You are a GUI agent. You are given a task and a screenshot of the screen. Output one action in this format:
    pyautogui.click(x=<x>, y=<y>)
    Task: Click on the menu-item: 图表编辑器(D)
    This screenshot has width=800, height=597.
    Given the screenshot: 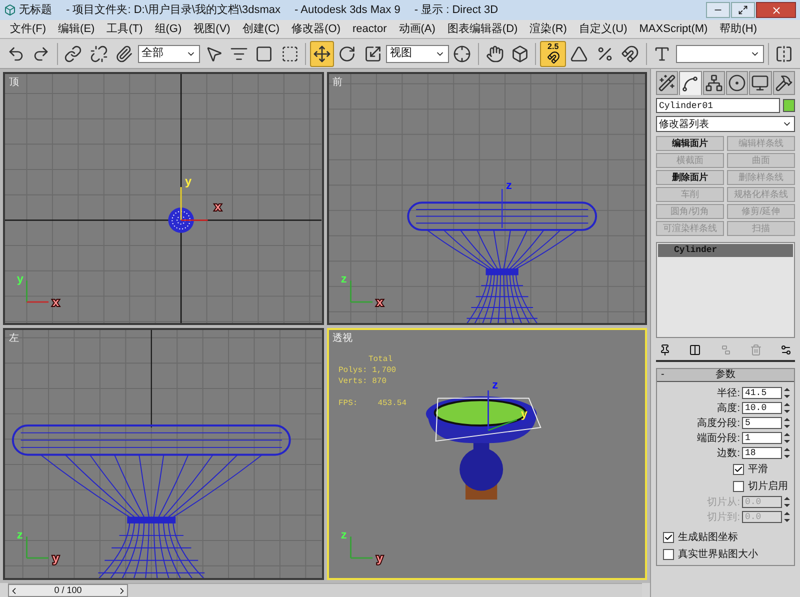 What is the action you would take?
    pyautogui.click(x=482, y=29)
    